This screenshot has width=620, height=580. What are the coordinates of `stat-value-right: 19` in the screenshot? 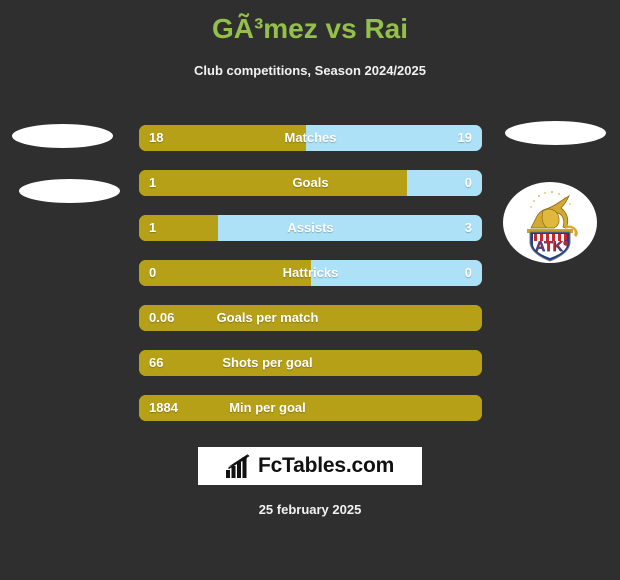 It's located at (464, 137).